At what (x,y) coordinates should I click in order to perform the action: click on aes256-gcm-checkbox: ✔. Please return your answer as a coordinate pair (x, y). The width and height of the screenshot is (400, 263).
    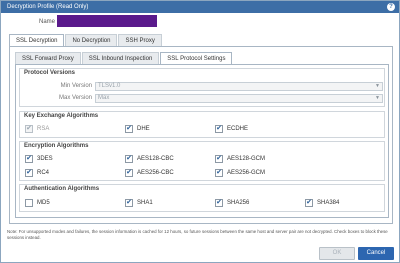
    Looking at the image, I should click on (219, 173).